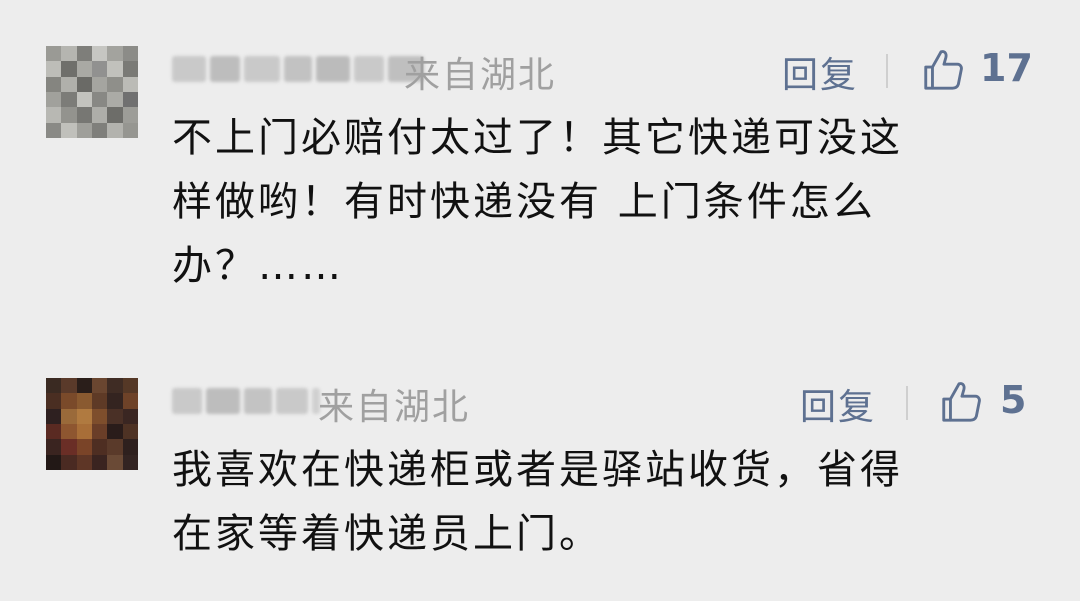 The image size is (1080, 601). I want to click on reply-button: 回复, so click(838, 404).